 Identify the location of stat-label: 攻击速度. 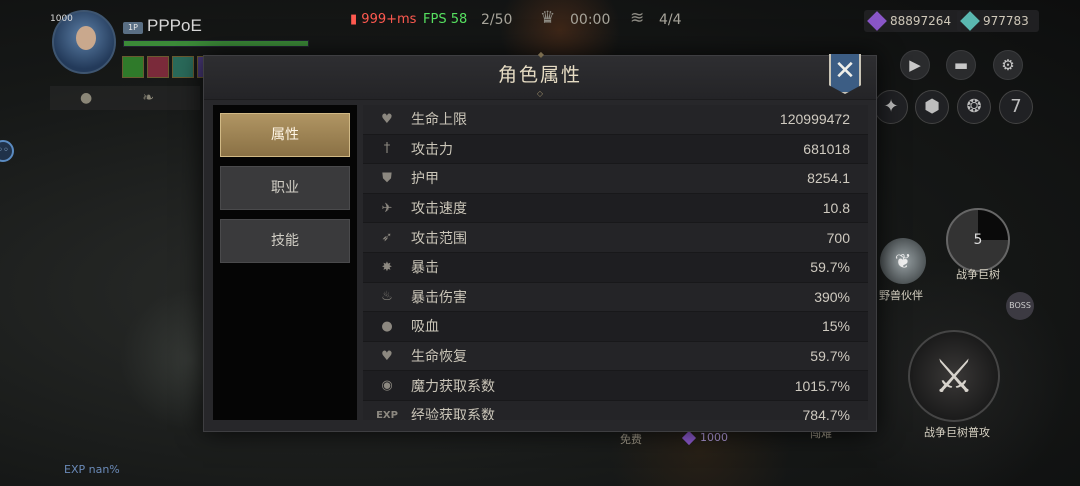
(439, 209).